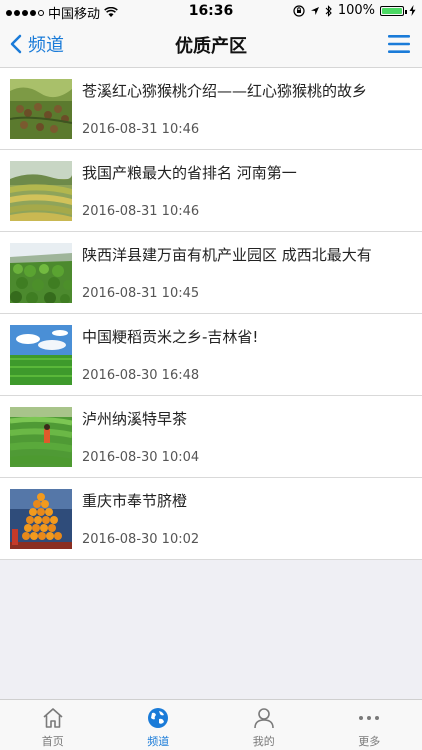  I want to click on tab-mine-label: 我的, so click(263, 741).